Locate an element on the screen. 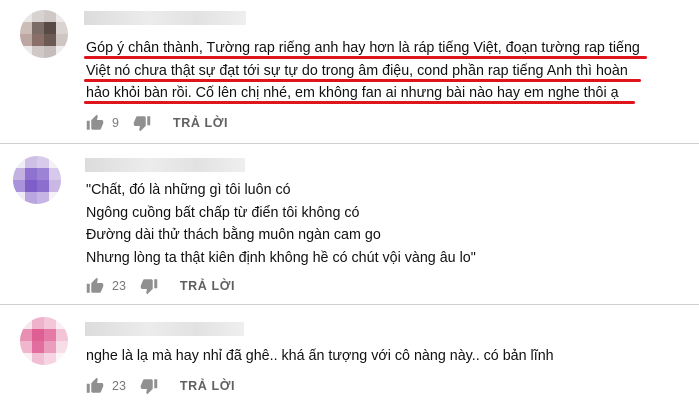 The height and width of the screenshot is (418, 699). comment-actions: 9 TRẢ LỜI is located at coordinates (157, 123).